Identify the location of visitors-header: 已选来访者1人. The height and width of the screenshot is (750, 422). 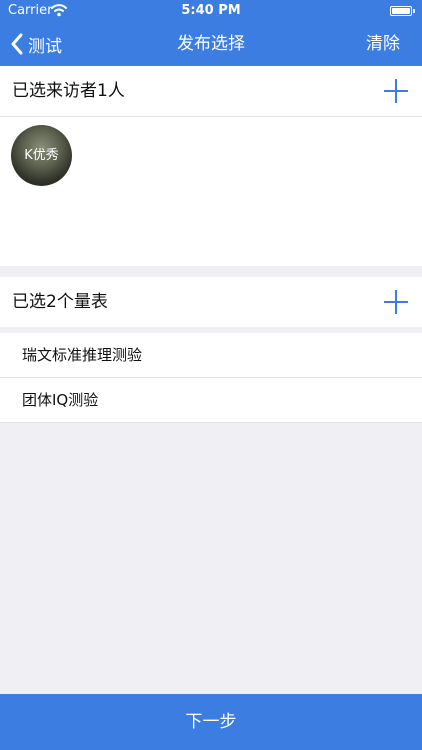
(211, 91).